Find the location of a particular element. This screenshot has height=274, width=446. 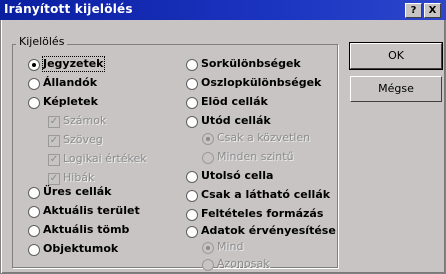

close-button: X is located at coordinates (432, 10).